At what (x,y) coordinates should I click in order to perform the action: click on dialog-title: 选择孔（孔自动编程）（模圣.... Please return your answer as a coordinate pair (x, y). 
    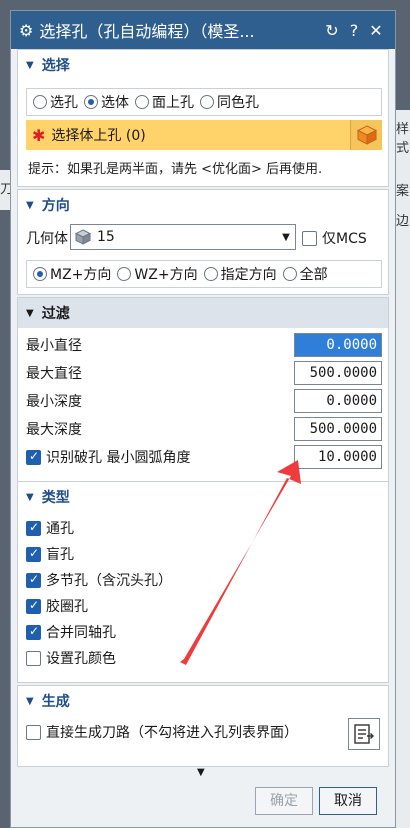
    Looking at the image, I should click on (147, 31).